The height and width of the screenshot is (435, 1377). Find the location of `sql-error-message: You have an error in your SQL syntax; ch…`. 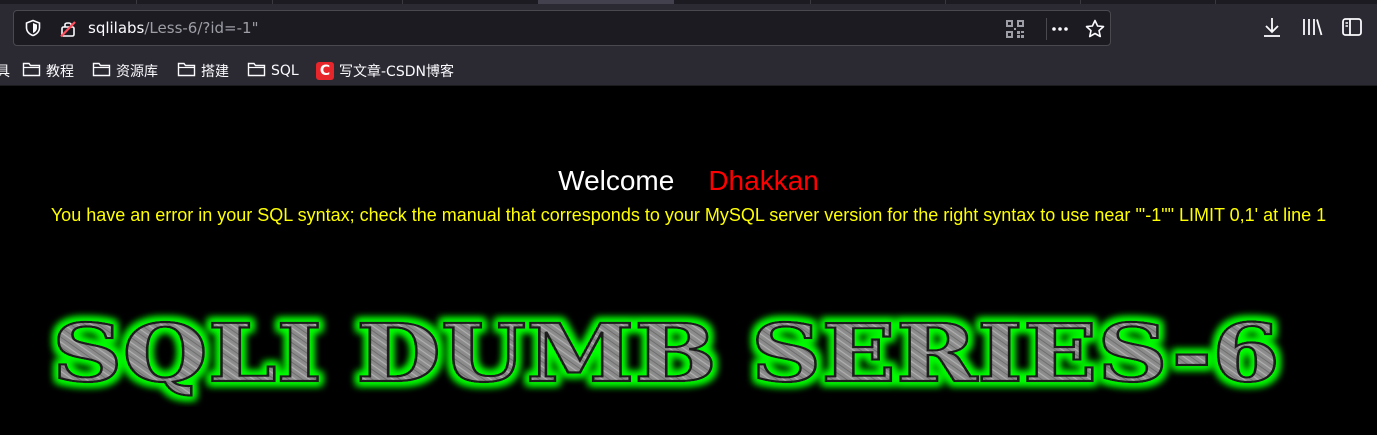

sql-error-message: You have an error in your SQL syntax; ch… is located at coordinates (688, 215).